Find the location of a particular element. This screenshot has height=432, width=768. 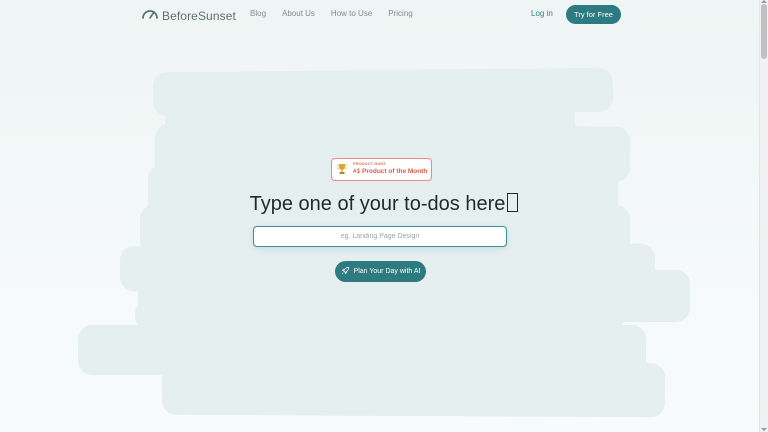

trophy-icon is located at coordinates (342, 171).